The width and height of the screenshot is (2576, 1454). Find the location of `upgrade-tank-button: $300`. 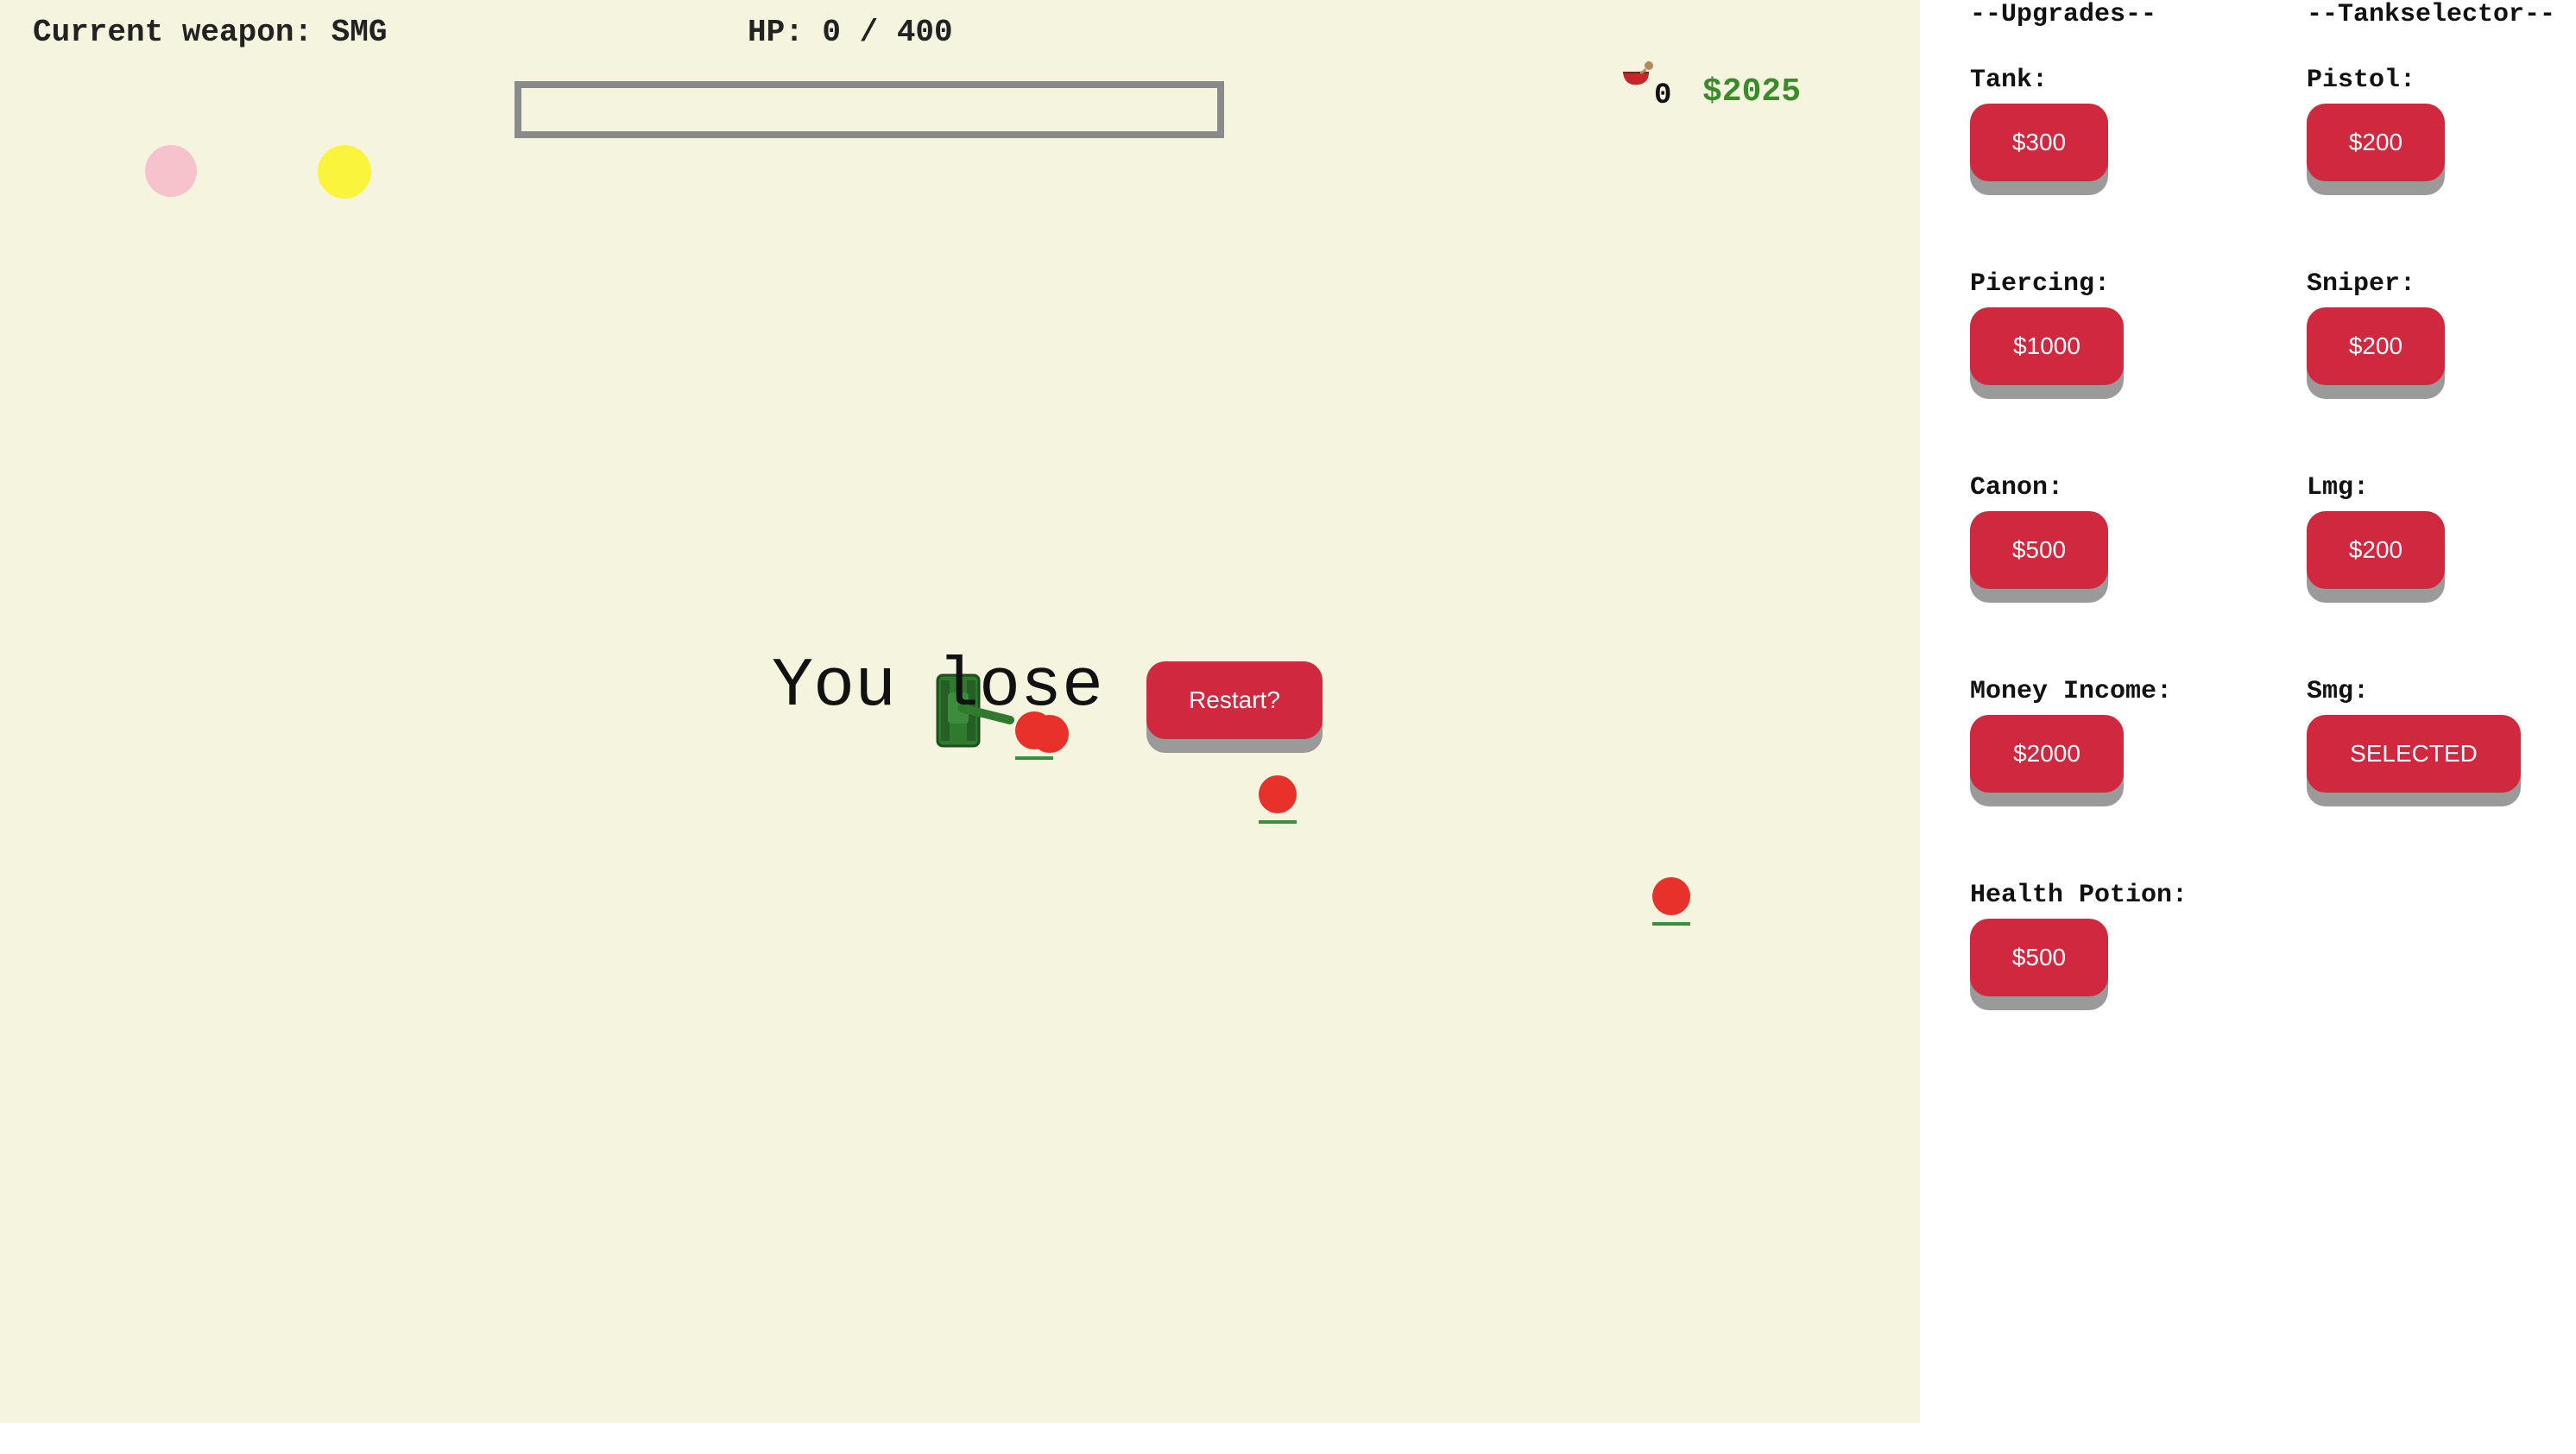

upgrade-tank-button: $300 is located at coordinates (2039, 142).